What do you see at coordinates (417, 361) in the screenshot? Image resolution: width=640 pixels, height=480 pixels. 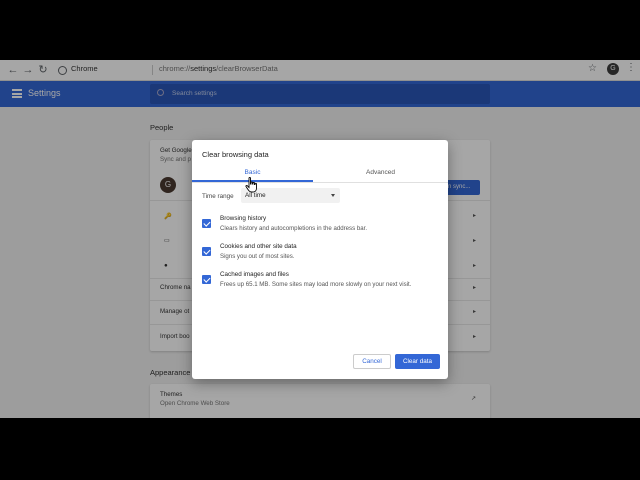 I see `clear-data-button: Clear data` at bounding box center [417, 361].